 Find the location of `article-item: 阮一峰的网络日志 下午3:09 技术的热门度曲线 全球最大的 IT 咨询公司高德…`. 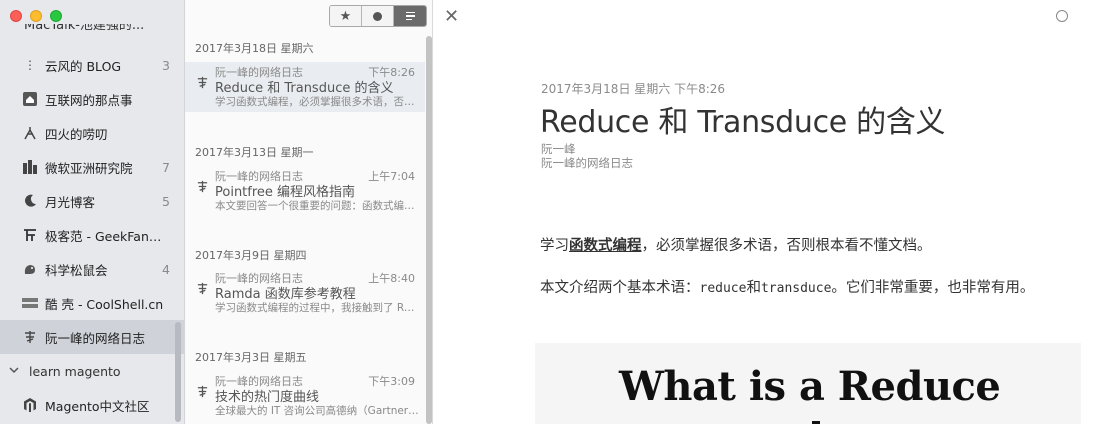

article-item: 阮一峰的网络日志 下午3:09 技术的热门度曲线 全球最大的 IT 咨询公司高德… is located at coordinates (305, 396).